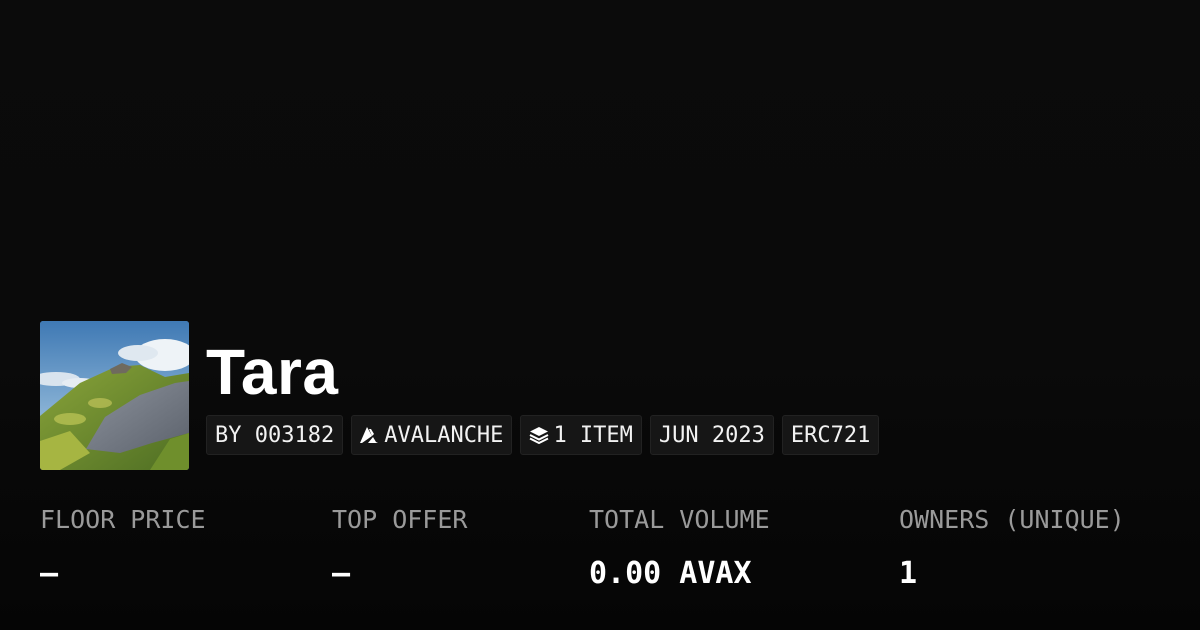 Image resolution: width=1200 pixels, height=630 pixels. I want to click on token-standard-label: ERC721, so click(830, 435).